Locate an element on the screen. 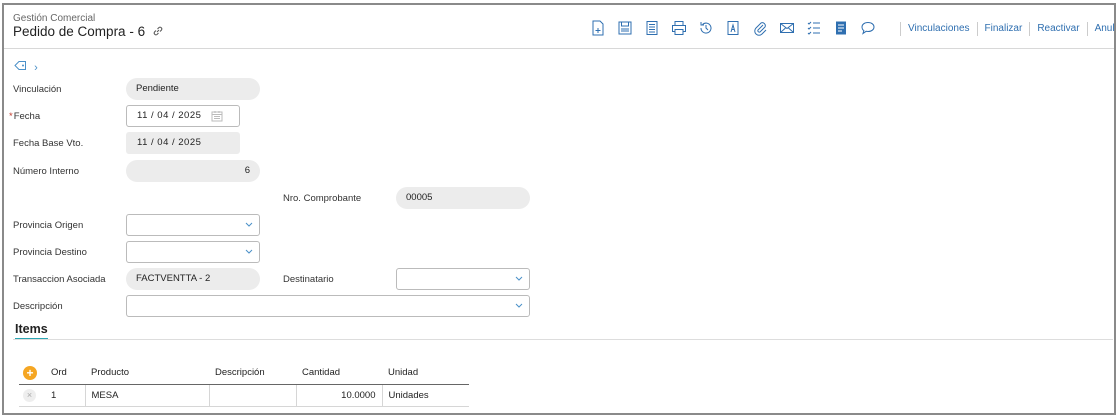 The image size is (1119, 419). comment-icon is located at coordinates (868, 28).